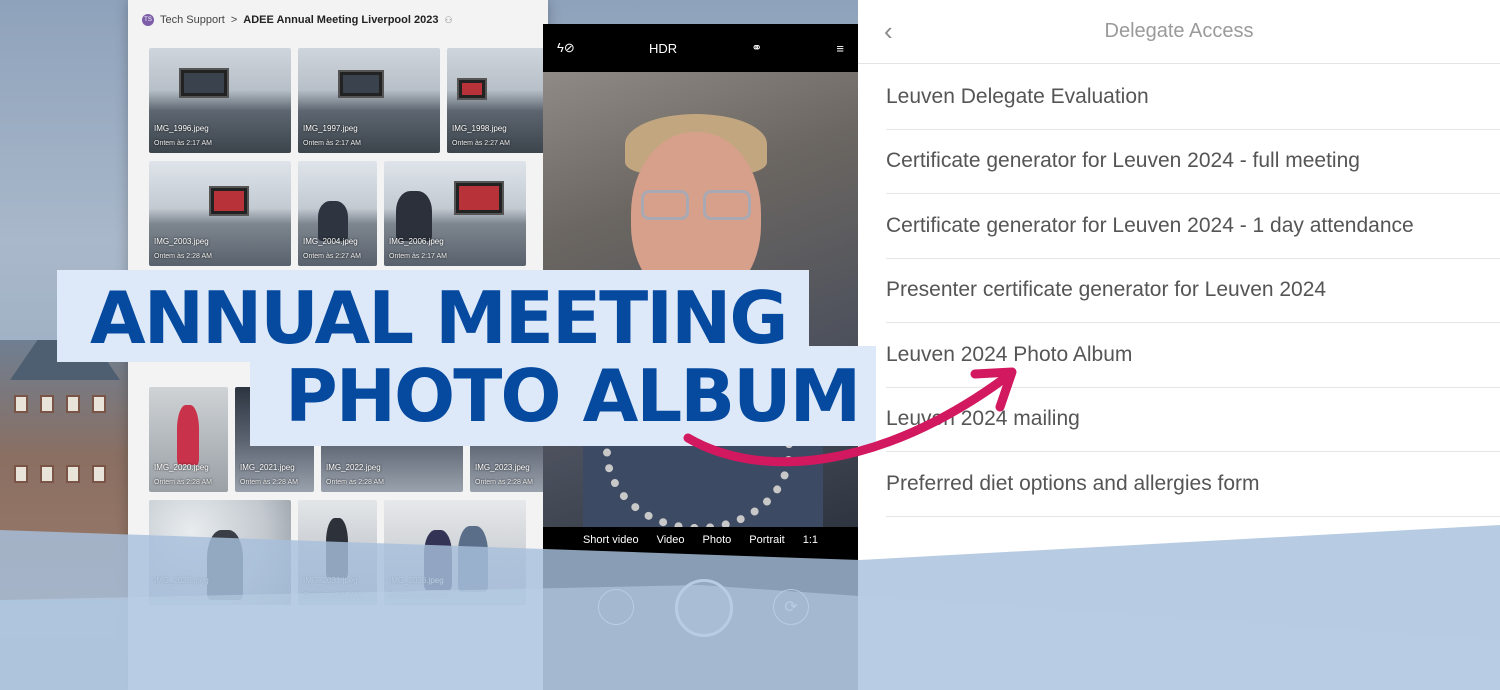 The image size is (1500, 690). I want to click on flash-off-icon: ϟ⊘, so click(566, 48).